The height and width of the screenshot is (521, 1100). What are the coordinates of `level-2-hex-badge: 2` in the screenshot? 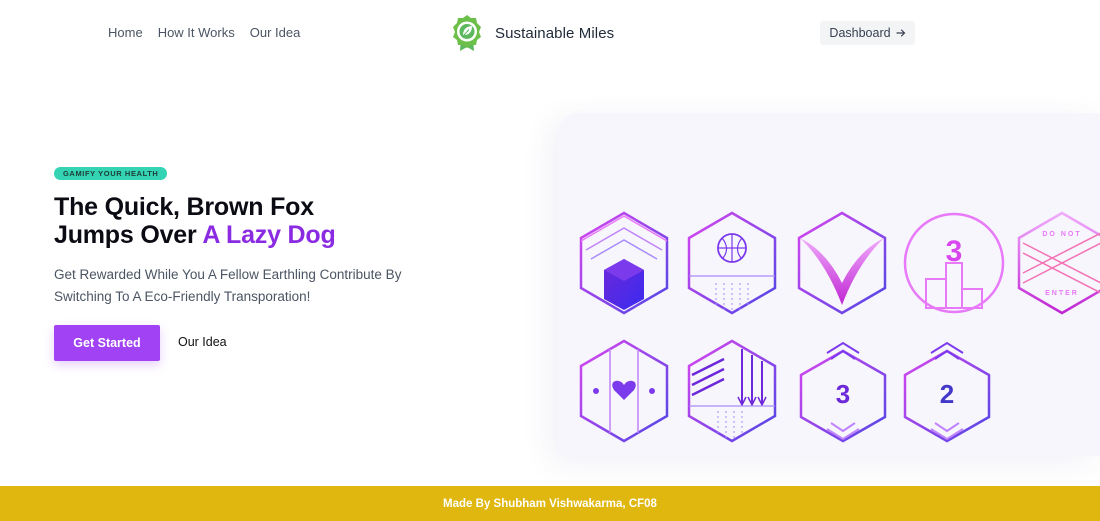 It's located at (947, 392).